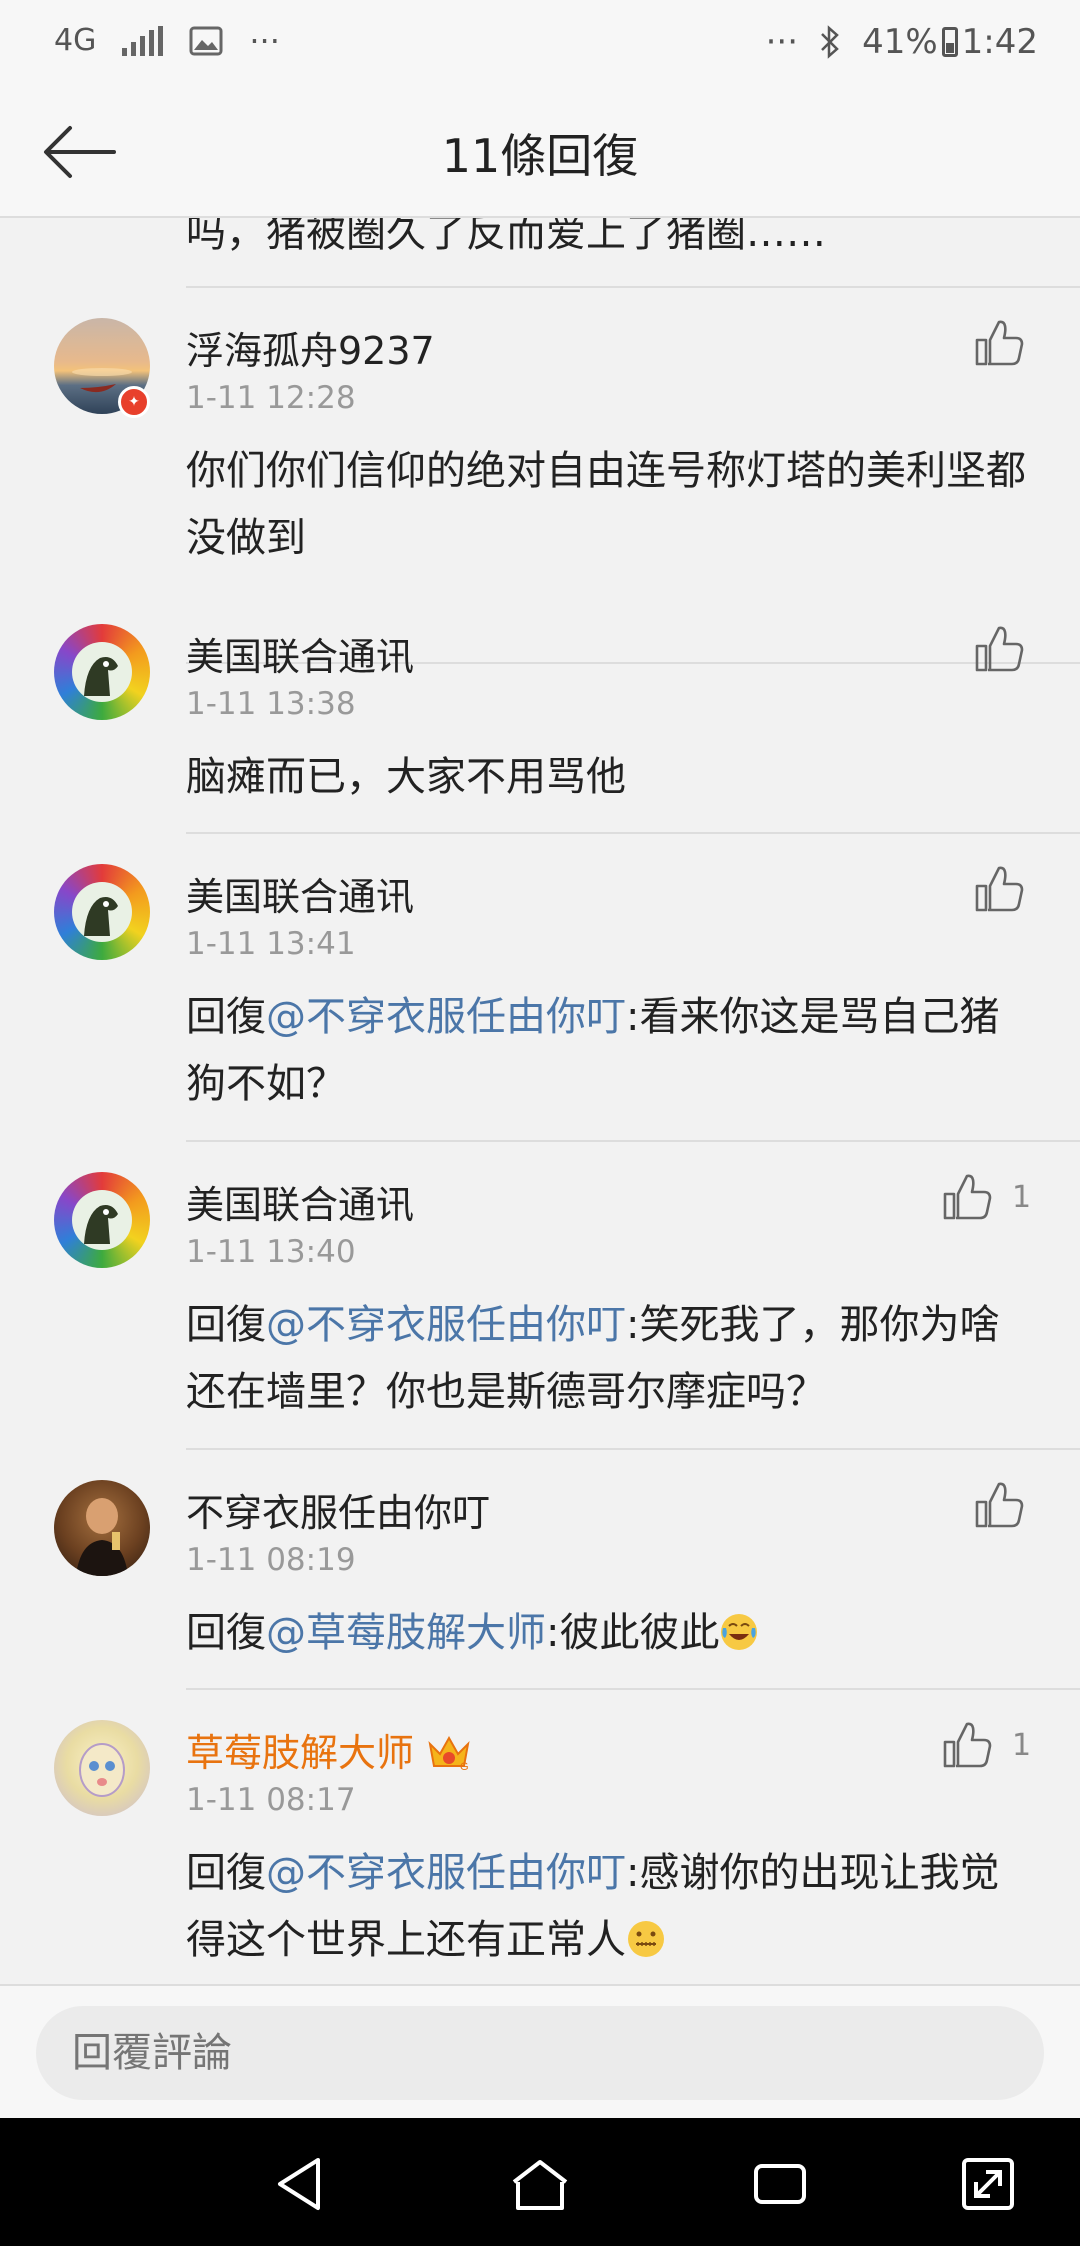 The image size is (1080, 2246). What do you see at coordinates (206, 41) in the screenshot?
I see `image-notification-icon` at bounding box center [206, 41].